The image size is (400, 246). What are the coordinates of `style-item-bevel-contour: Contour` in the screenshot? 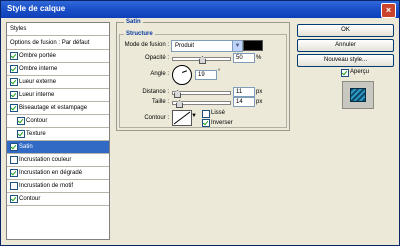 It's located at (58, 121).